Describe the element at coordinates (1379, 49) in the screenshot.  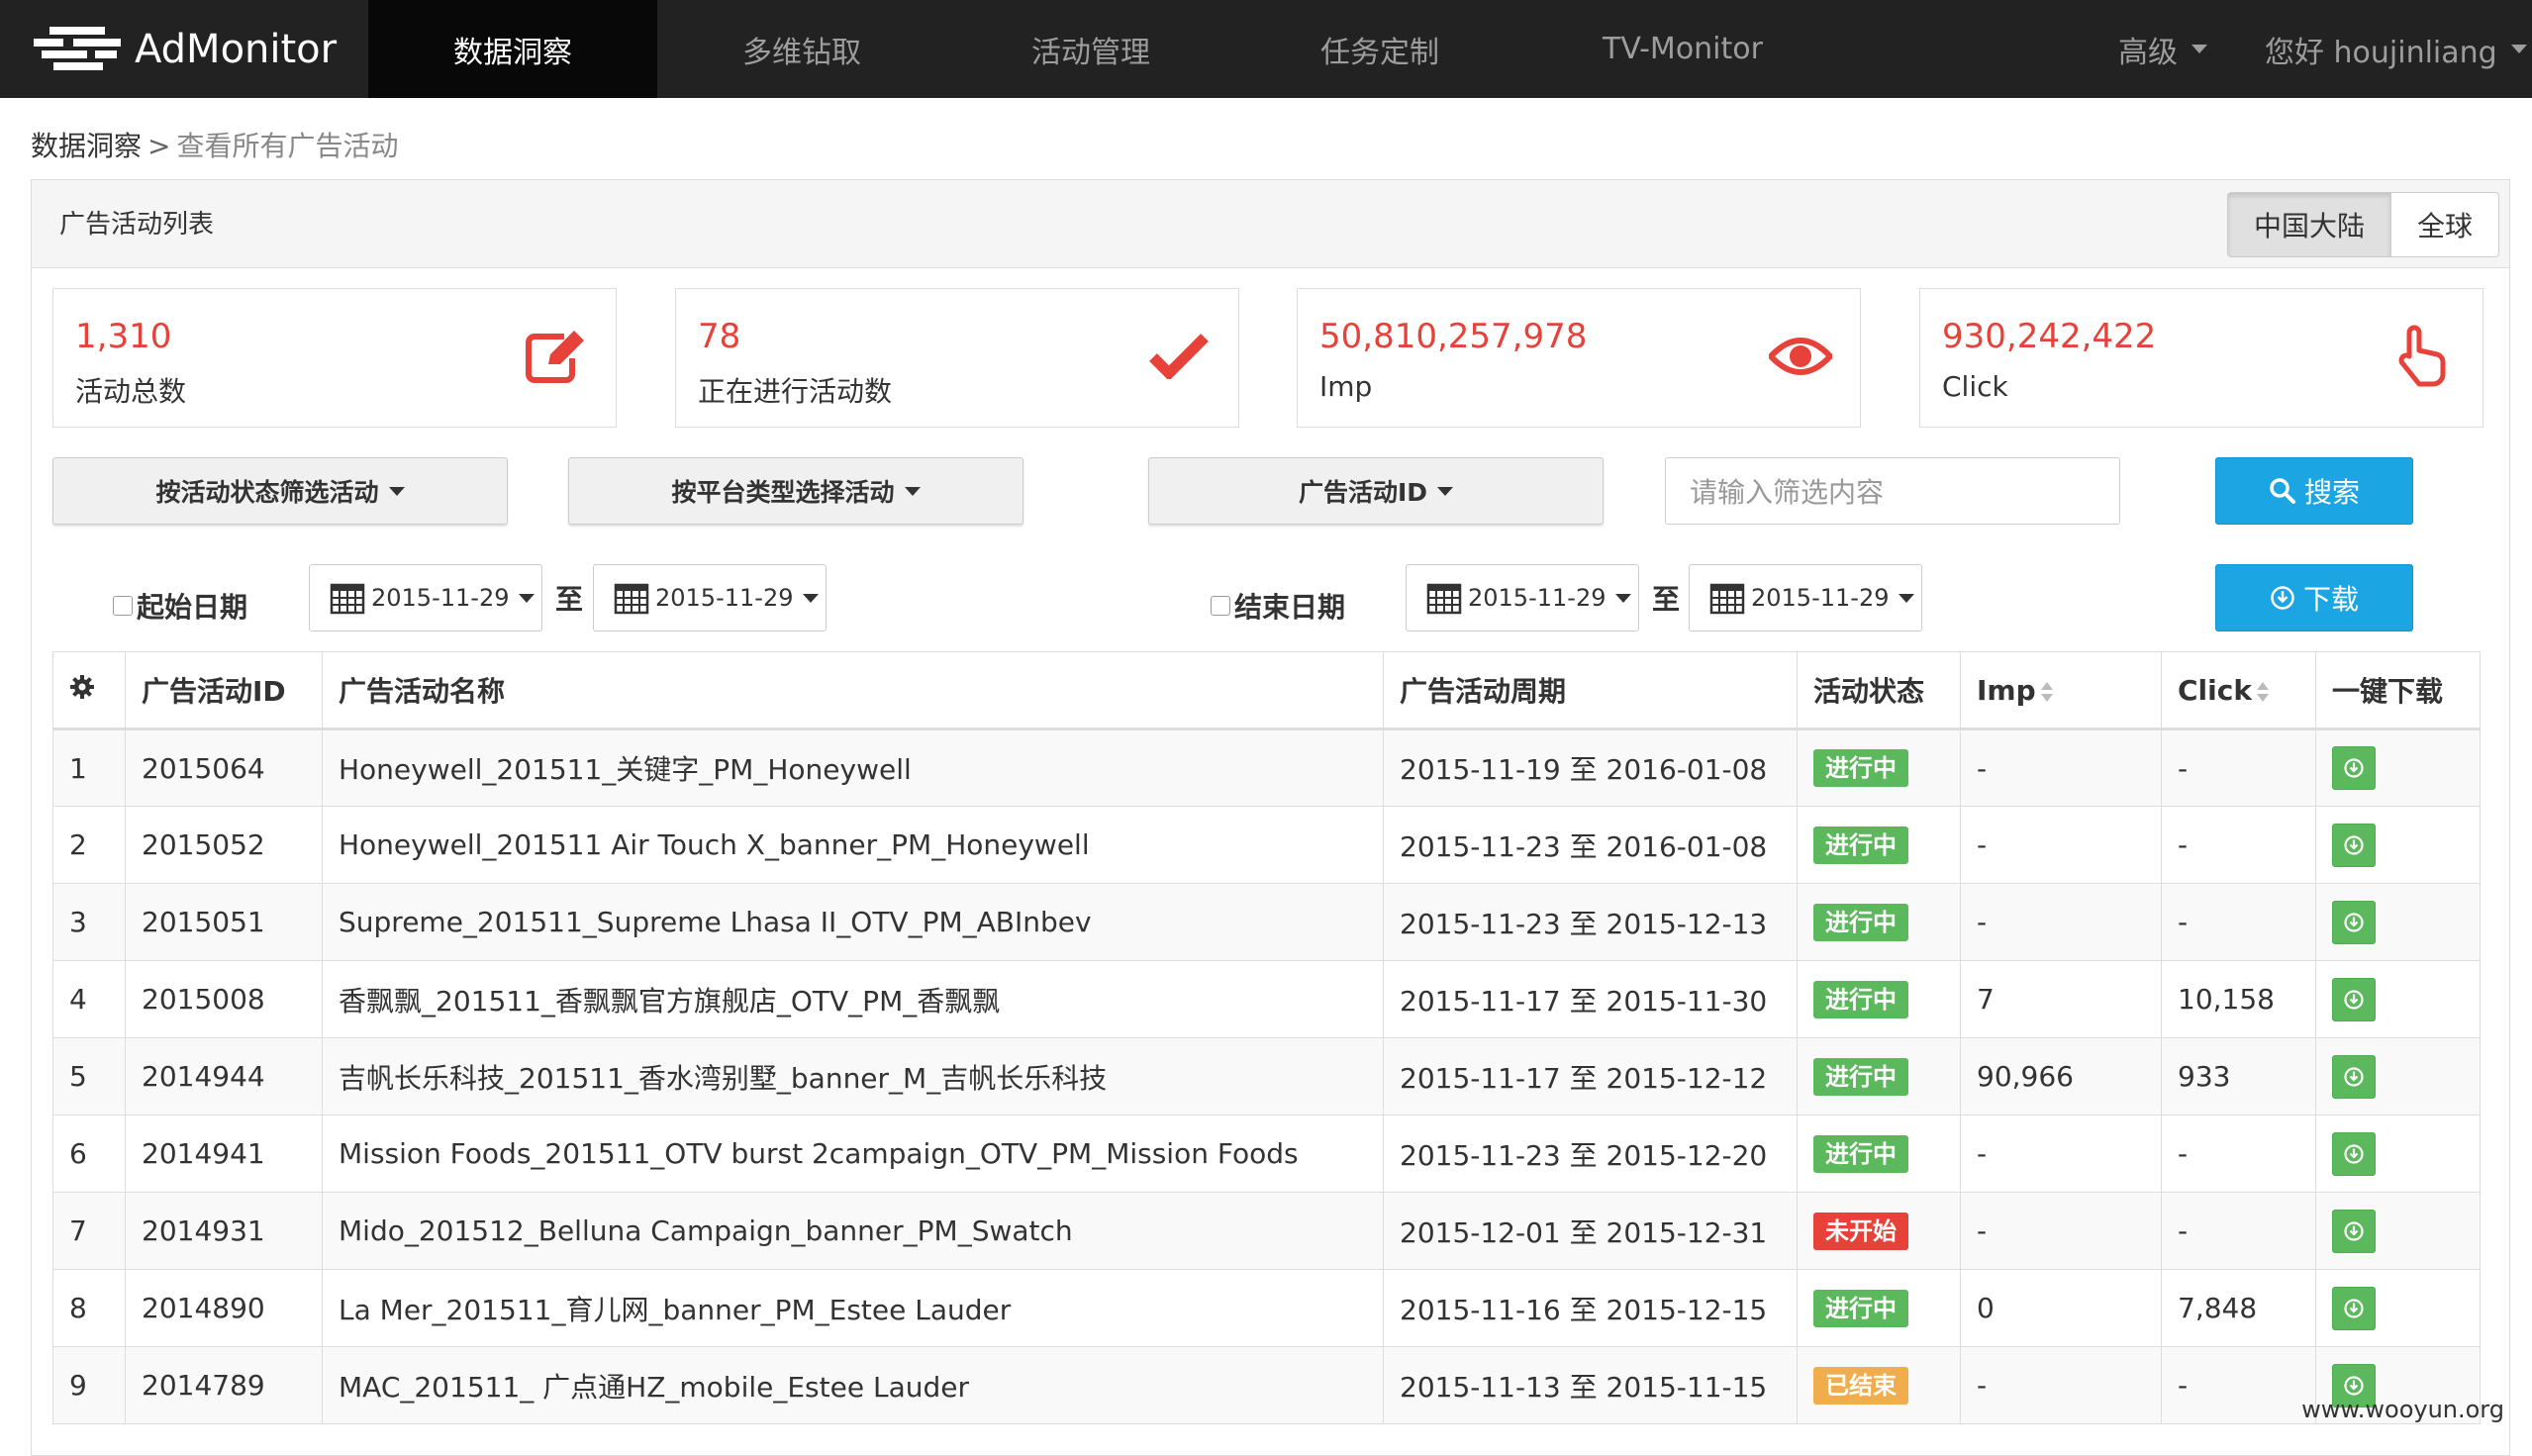
I see `nav-item-task-custom: 任务定制` at that location.